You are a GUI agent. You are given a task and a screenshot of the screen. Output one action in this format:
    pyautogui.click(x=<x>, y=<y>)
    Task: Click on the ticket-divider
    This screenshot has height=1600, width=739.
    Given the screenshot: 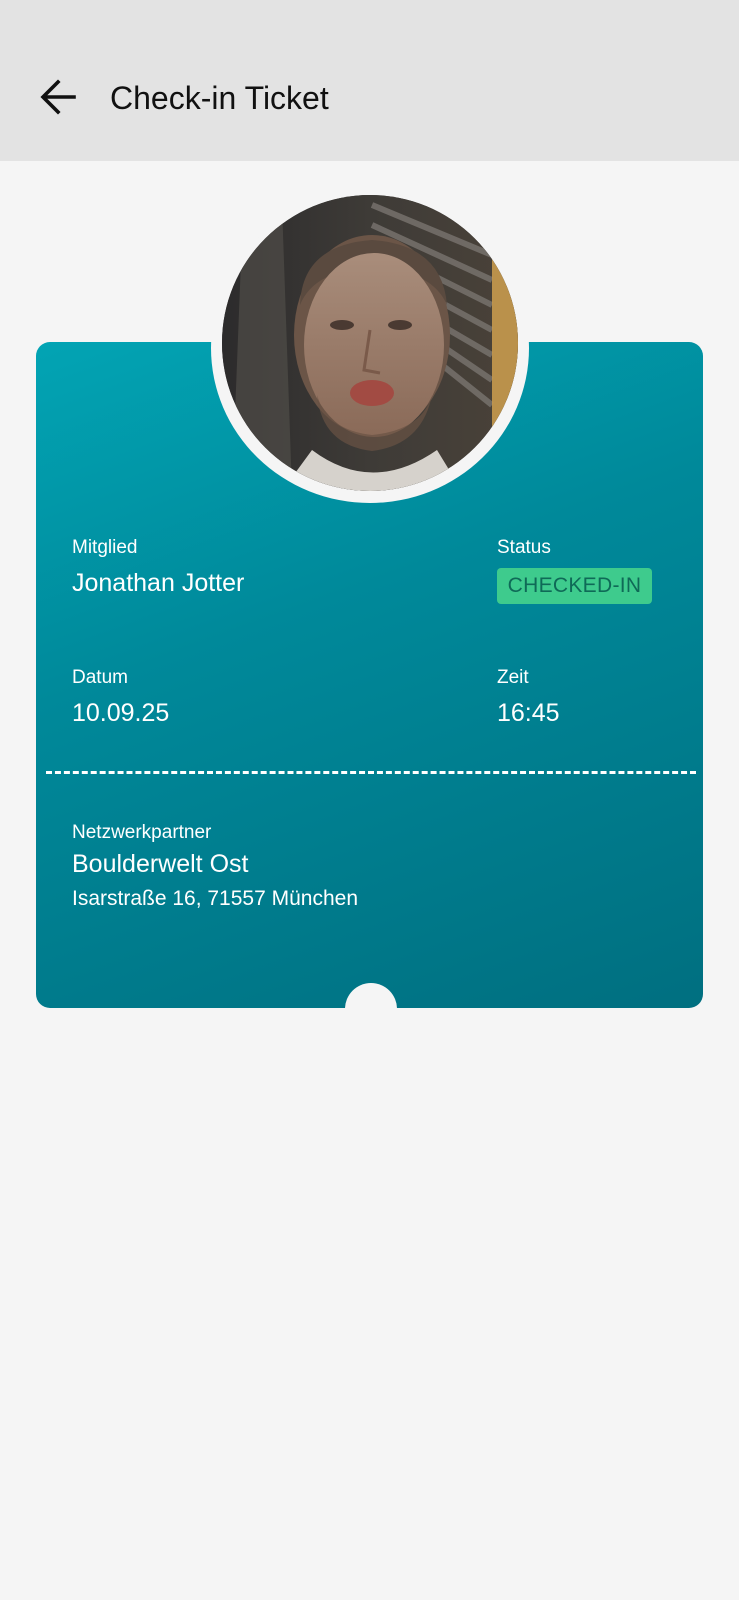 What is the action you would take?
    pyautogui.click(x=371, y=772)
    